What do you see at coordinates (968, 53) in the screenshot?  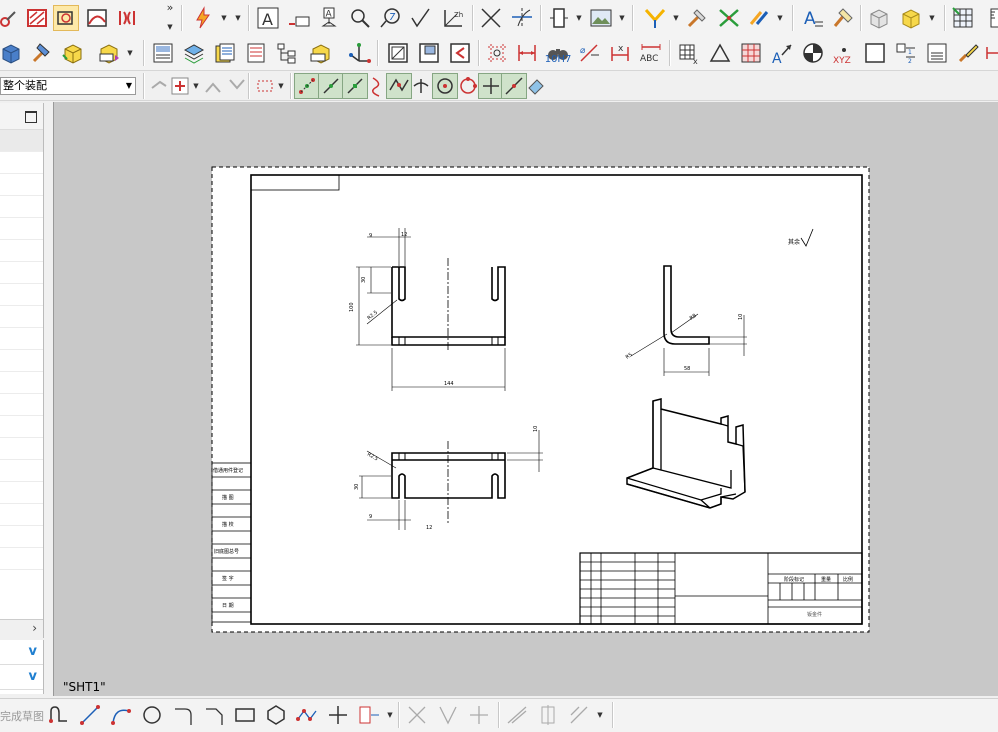 I see `brush-icon` at bounding box center [968, 53].